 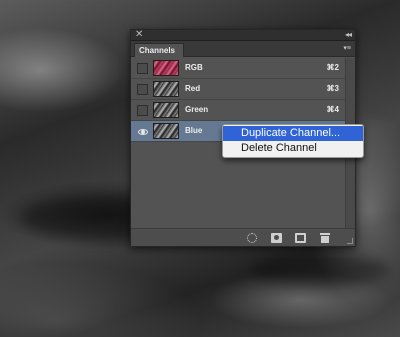 What do you see at coordinates (350, 241) in the screenshot?
I see `resize-grip` at bounding box center [350, 241].